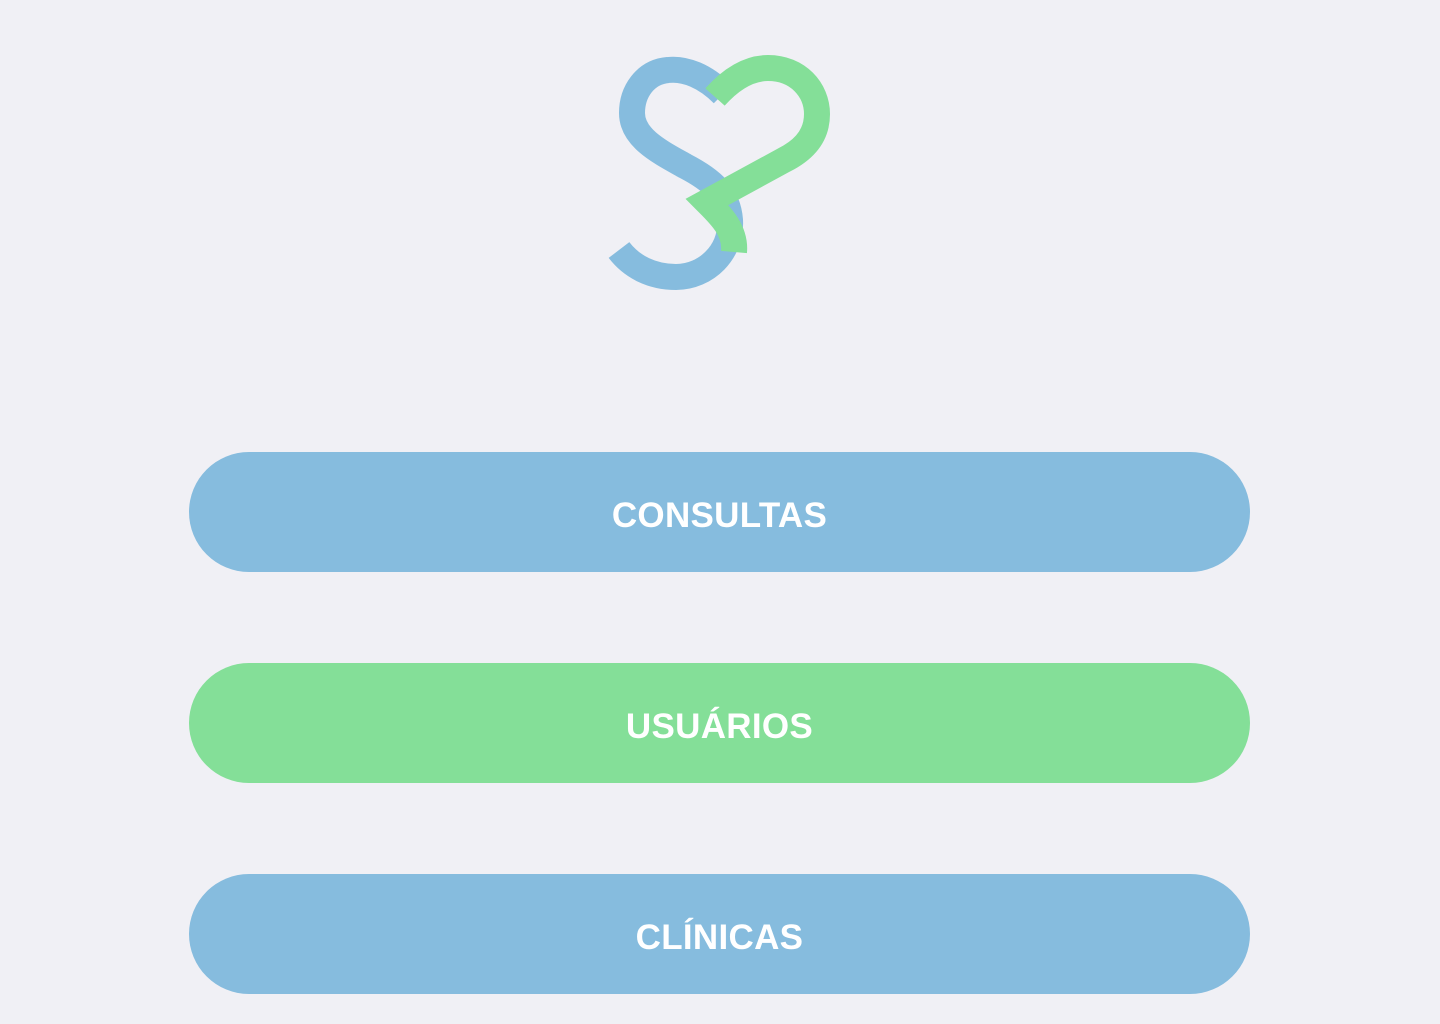 The image size is (1440, 1024). What do you see at coordinates (720, 173) in the screenshot?
I see `heart-s-logo-icon` at bounding box center [720, 173].